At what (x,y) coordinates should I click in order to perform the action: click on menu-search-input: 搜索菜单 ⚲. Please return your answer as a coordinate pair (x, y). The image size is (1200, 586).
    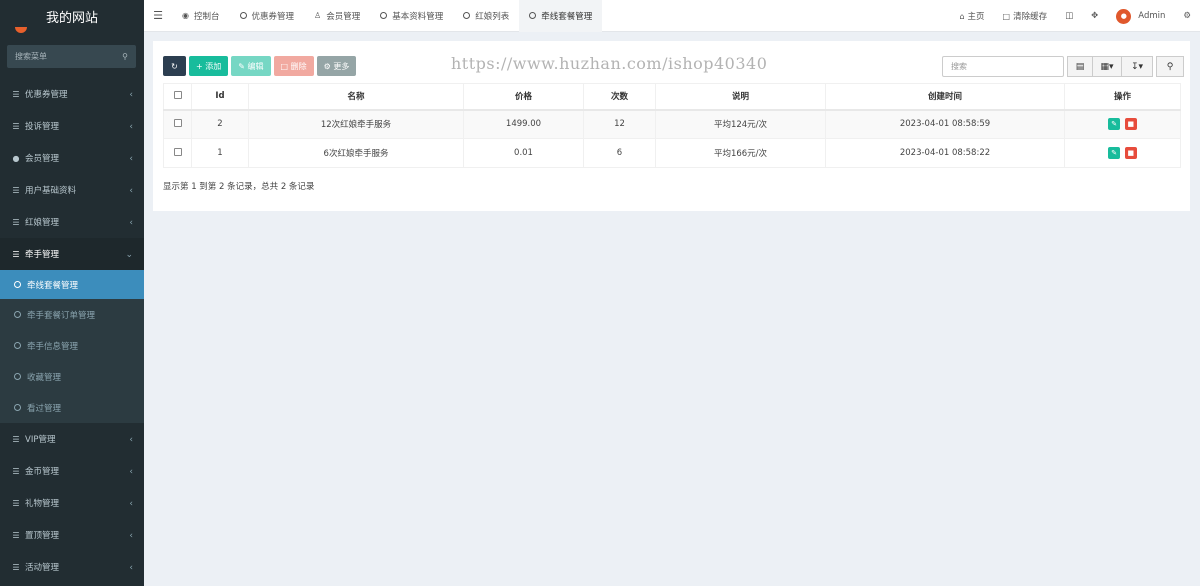
    Looking at the image, I should click on (71, 56).